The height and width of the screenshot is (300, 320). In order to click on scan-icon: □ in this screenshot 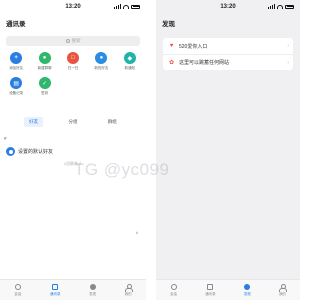, I will do `click(72, 58)`.